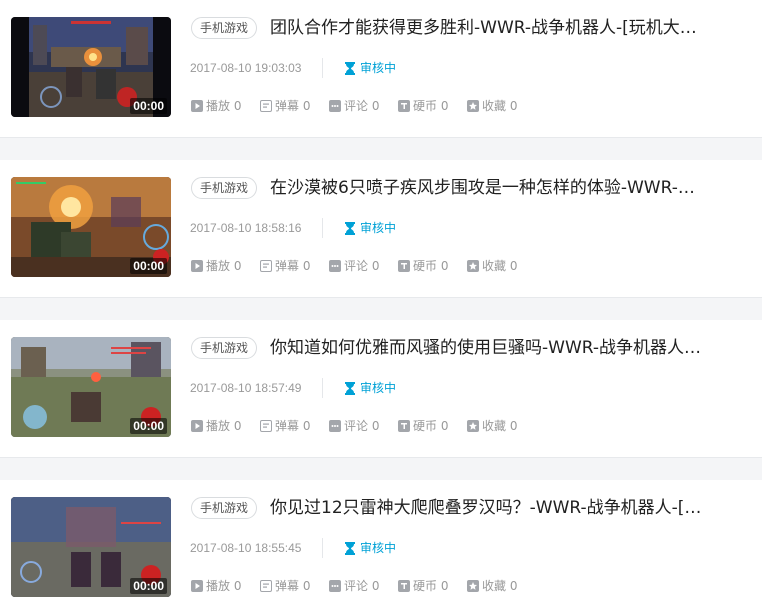 This screenshot has width=762, height=605. What do you see at coordinates (246, 548) in the screenshot?
I see `upload-time: 2017-08-10 18:55:45` at bounding box center [246, 548].